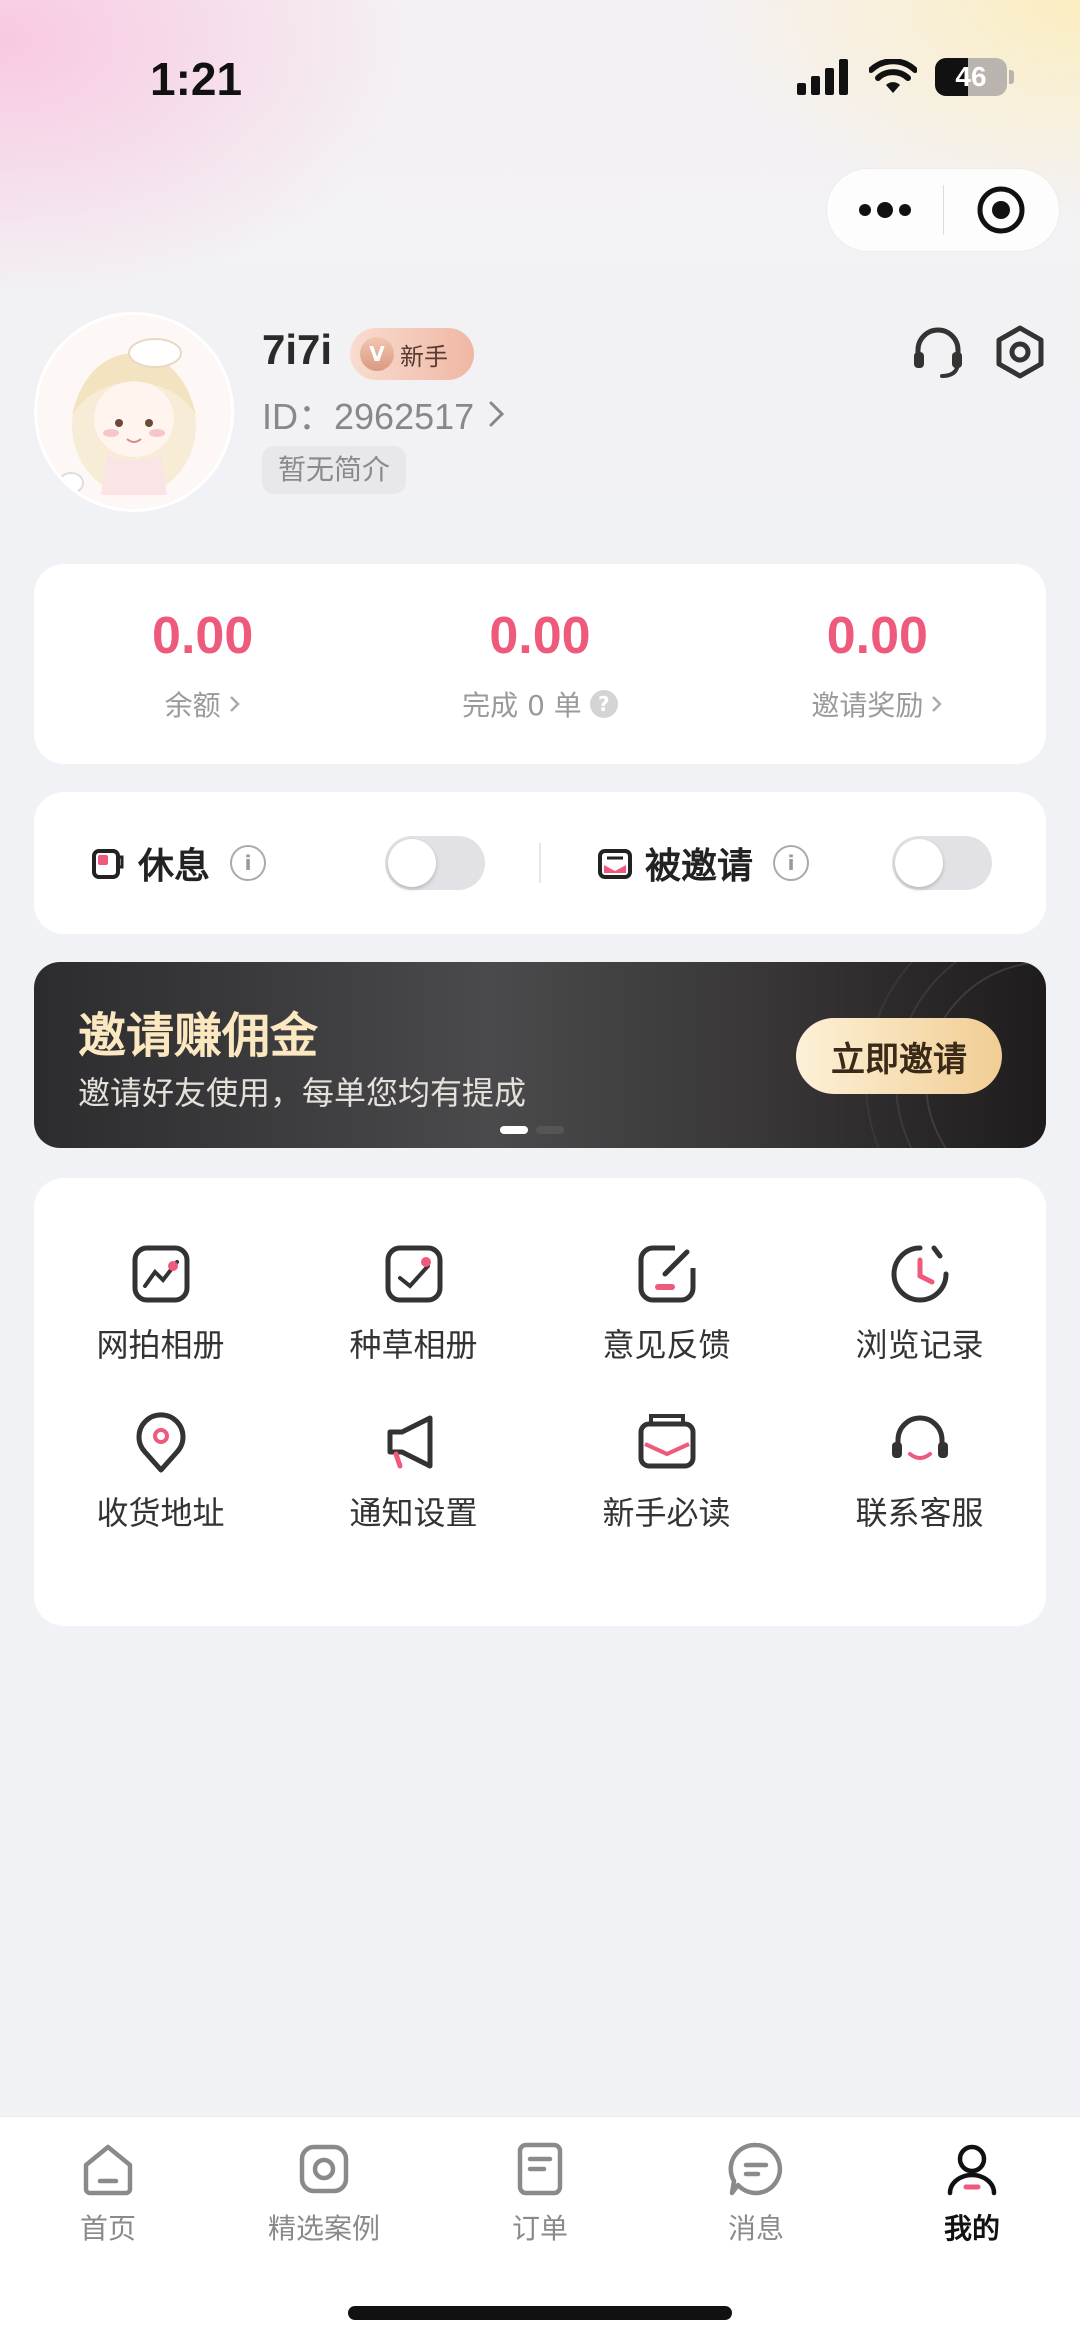 Image resolution: width=1080 pixels, height=2341 pixels. What do you see at coordinates (540, 863) in the screenshot?
I see `status-toggles-card: 休息 i 被邀请 i` at bounding box center [540, 863].